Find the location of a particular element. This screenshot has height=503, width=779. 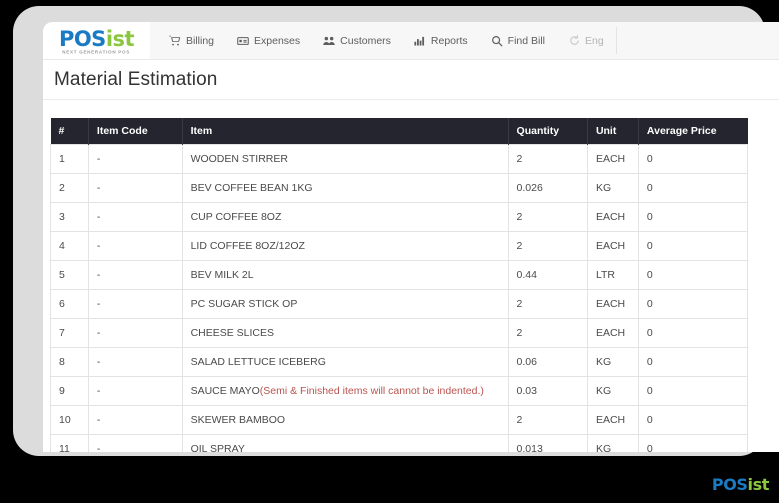

table-row: 2- BEV COFFEE BEAN 1KG 0.026 KG 0 is located at coordinates (399, 188).